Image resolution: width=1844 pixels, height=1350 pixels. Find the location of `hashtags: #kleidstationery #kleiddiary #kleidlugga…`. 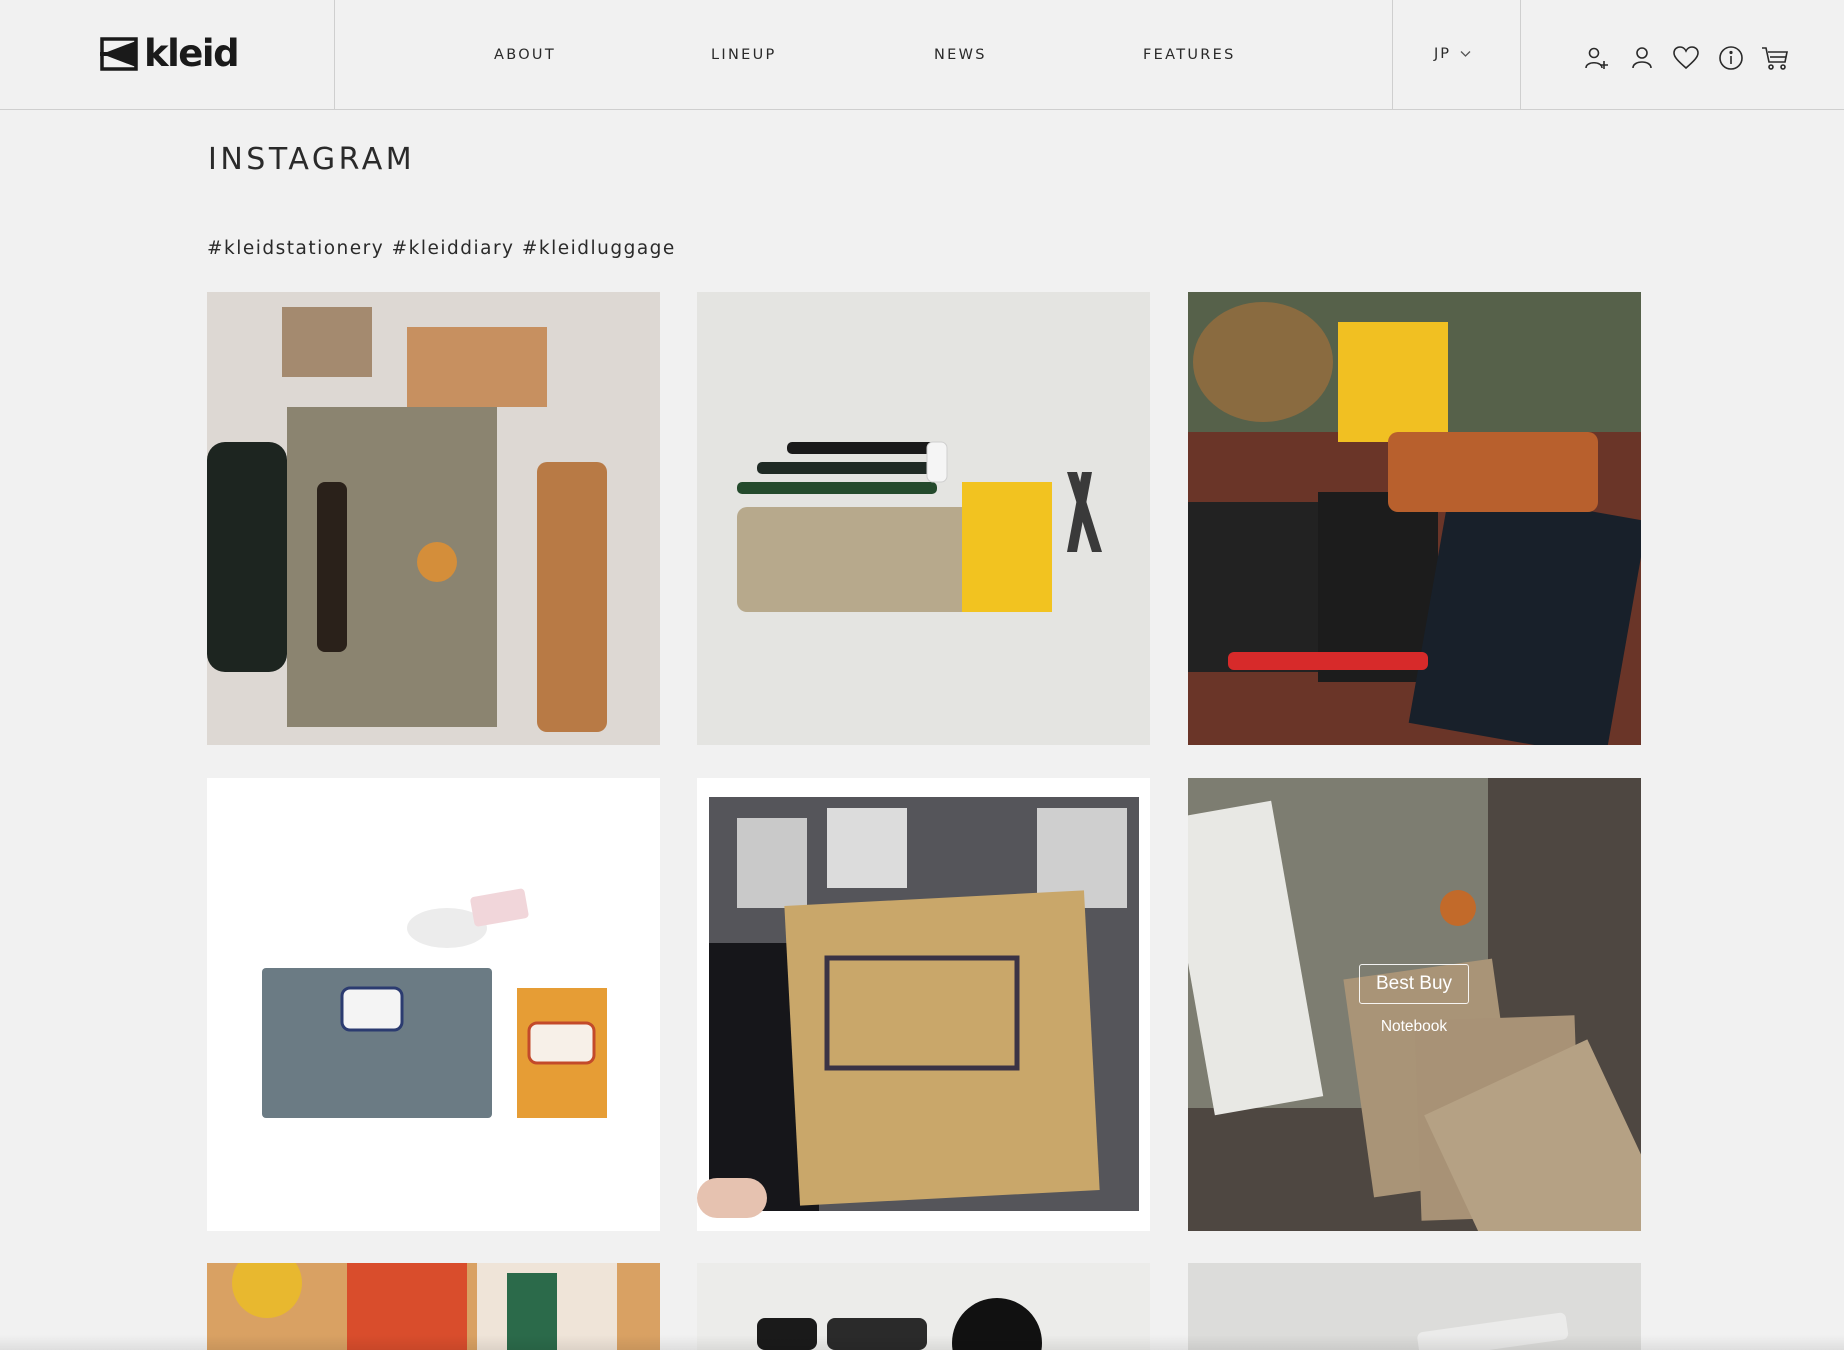

hashtags: #kleidstationery #kleiddiary #kleidlugga… is located at coordinates (441, 248).